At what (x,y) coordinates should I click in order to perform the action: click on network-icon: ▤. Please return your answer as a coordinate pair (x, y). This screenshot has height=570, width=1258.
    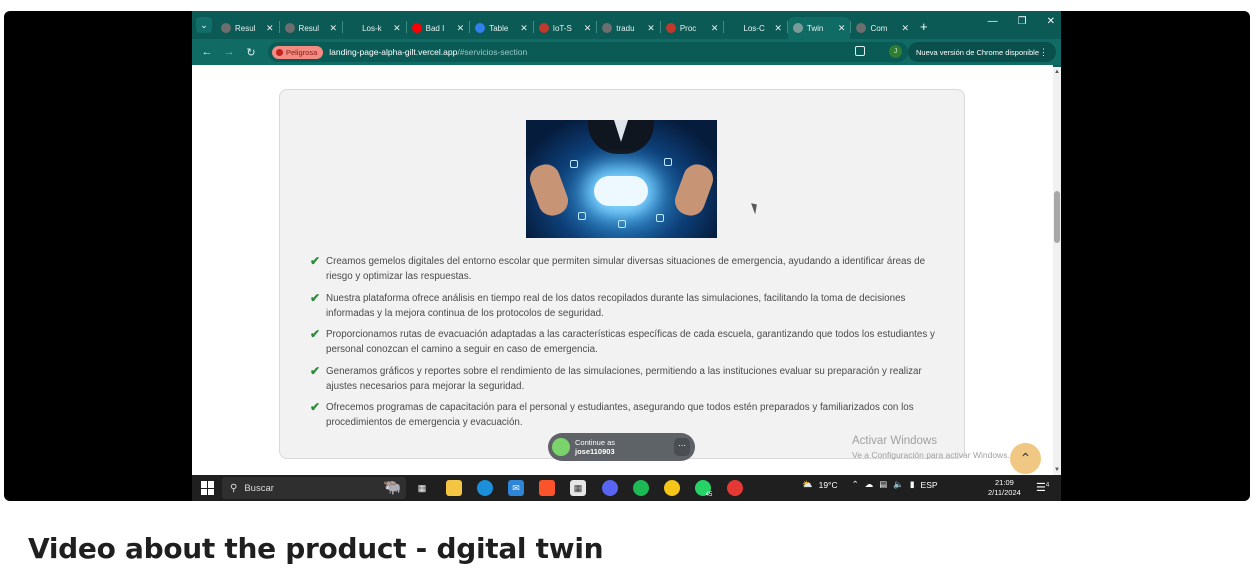
    Looking at the image, I should click on (883, 484).